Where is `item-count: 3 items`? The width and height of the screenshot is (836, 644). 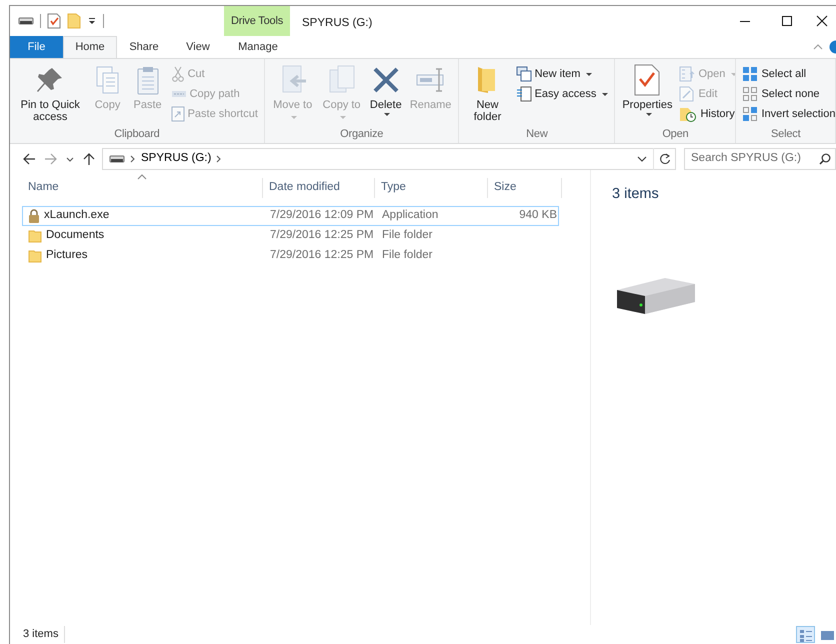
item-count: 3 items is located at coordinates (636, 194).